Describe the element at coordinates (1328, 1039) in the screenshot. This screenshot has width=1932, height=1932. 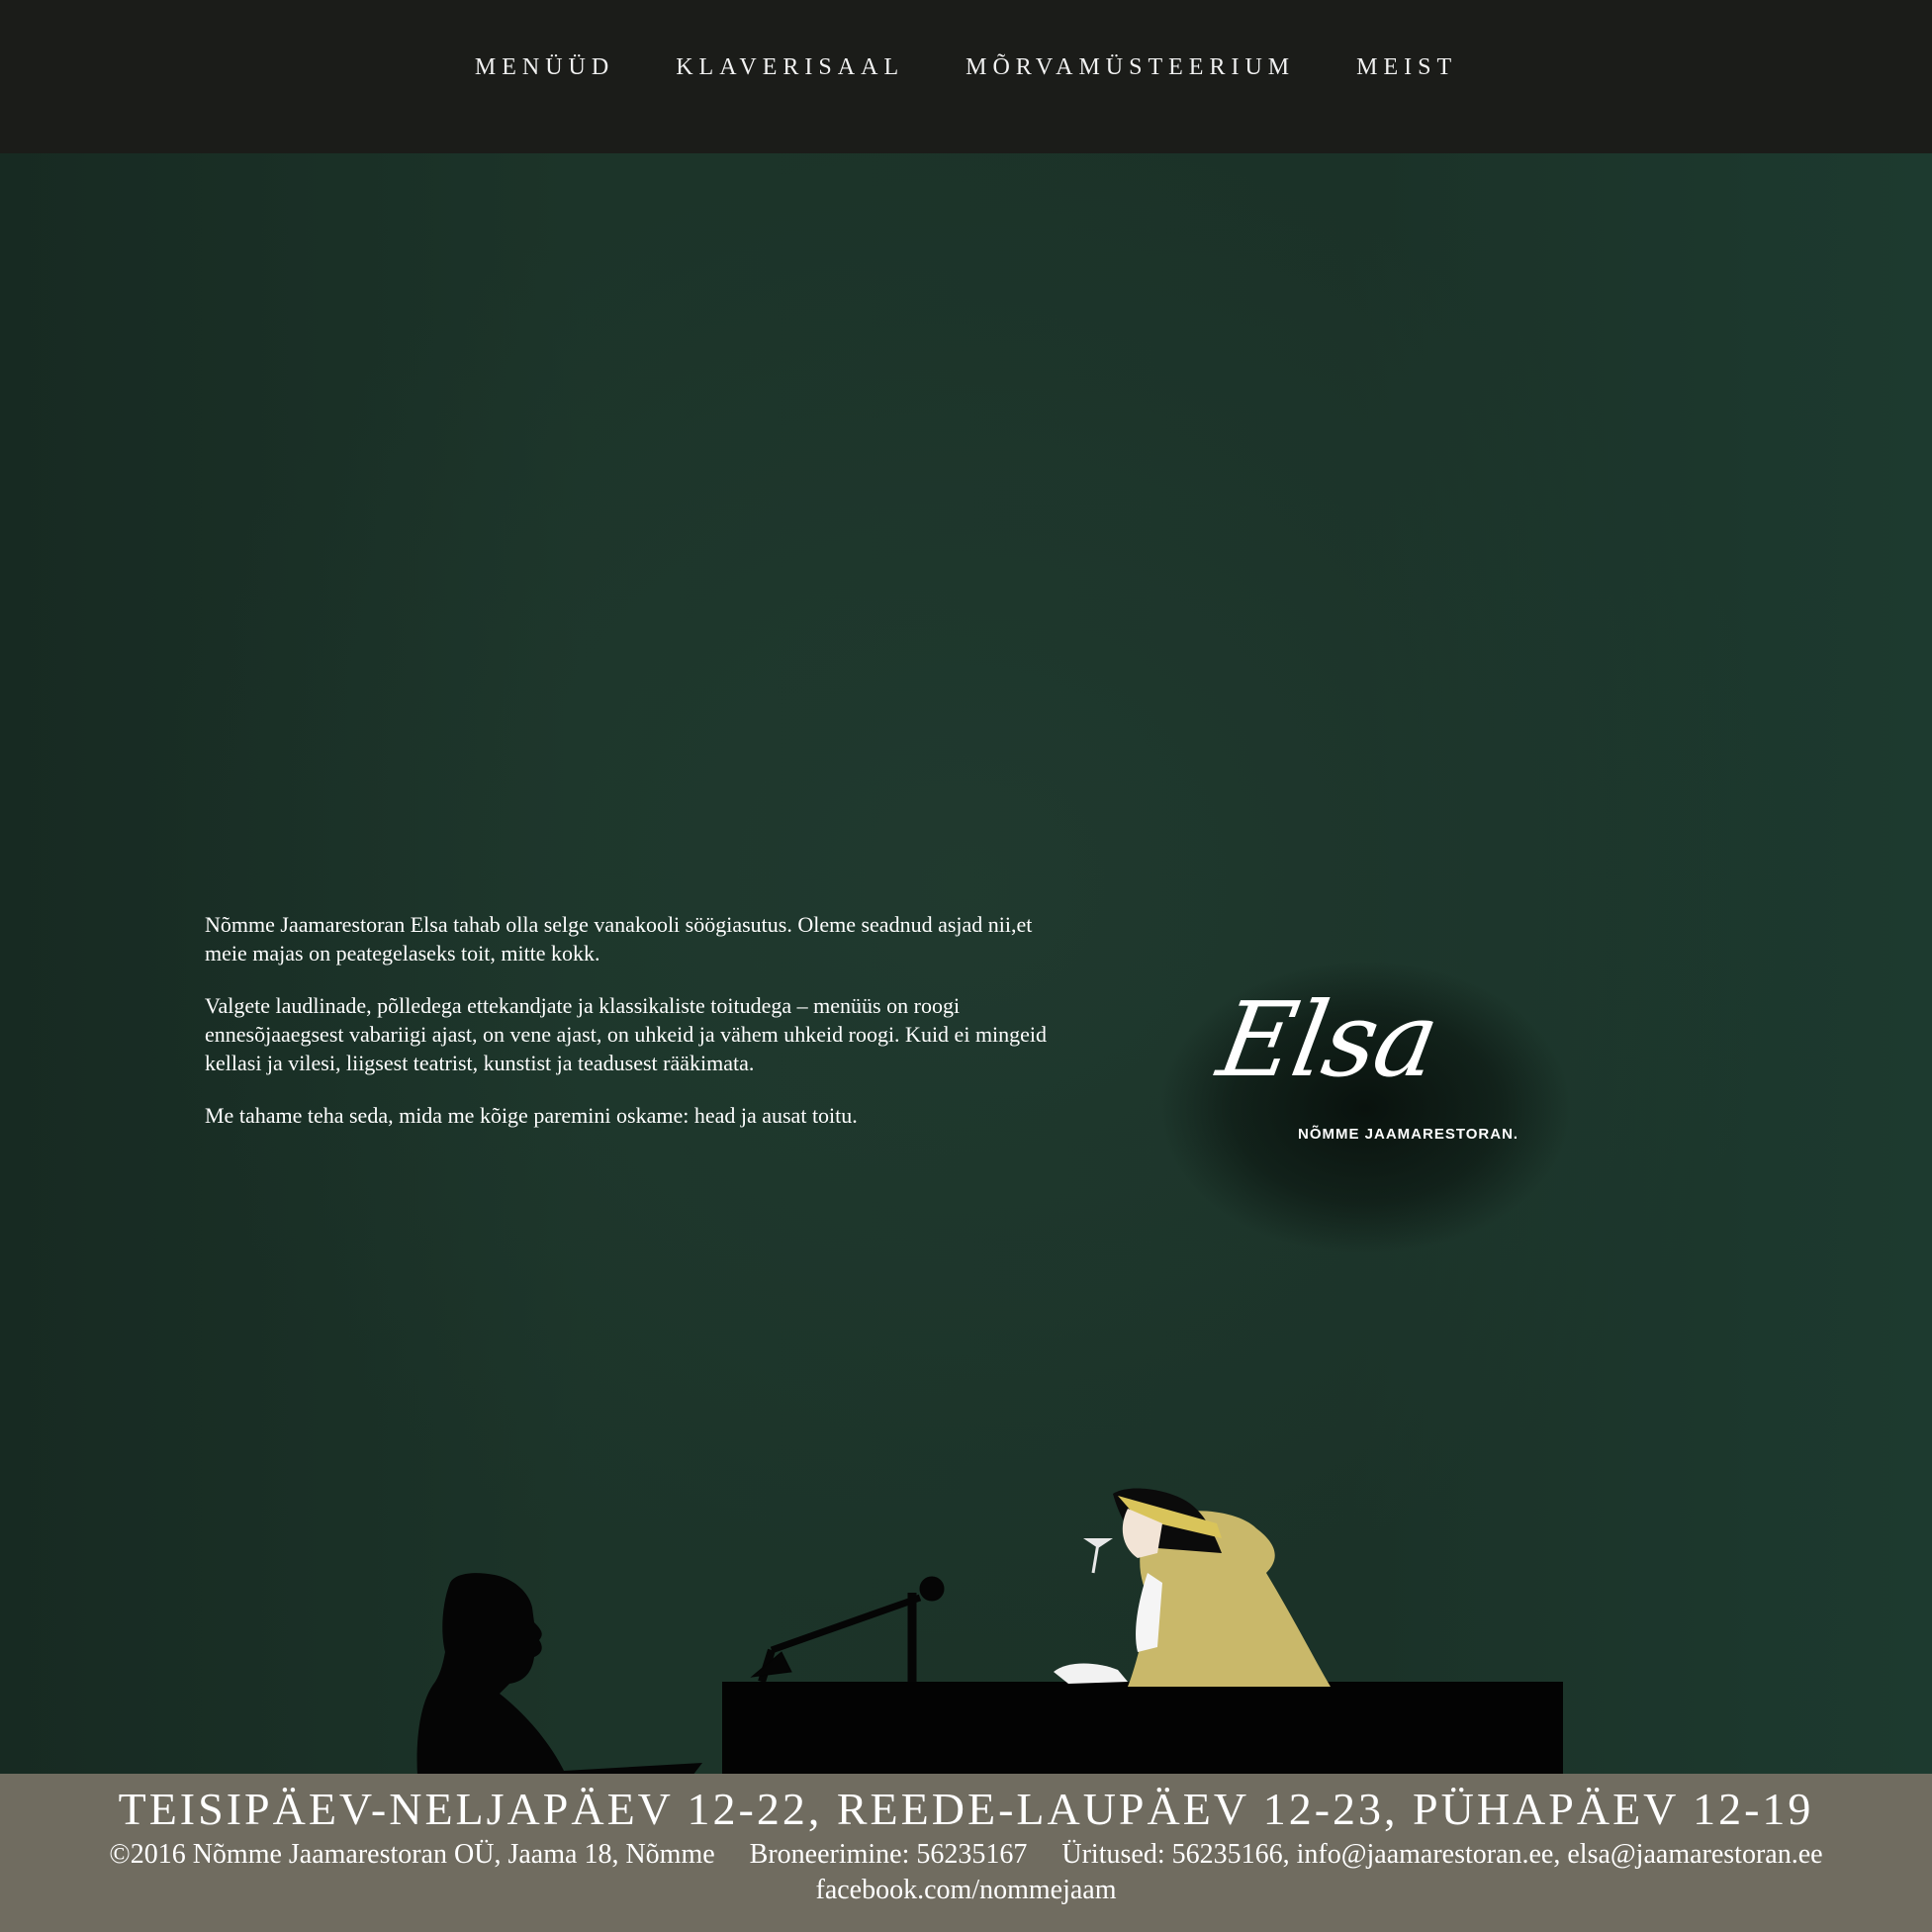
I see `logo-script-text: Elsa` at that location.